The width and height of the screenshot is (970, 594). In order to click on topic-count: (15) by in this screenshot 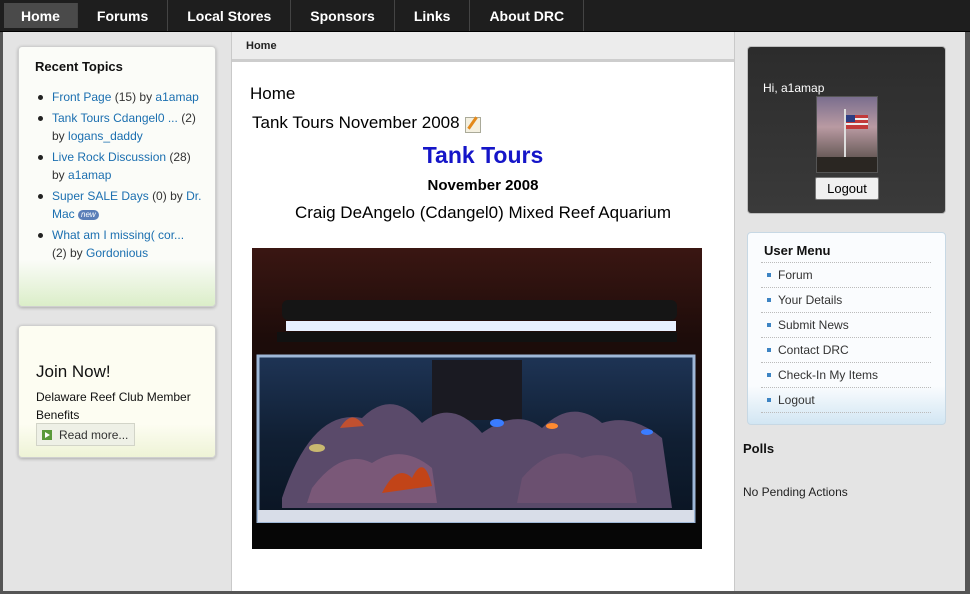, I will do `click(133, 97)`.